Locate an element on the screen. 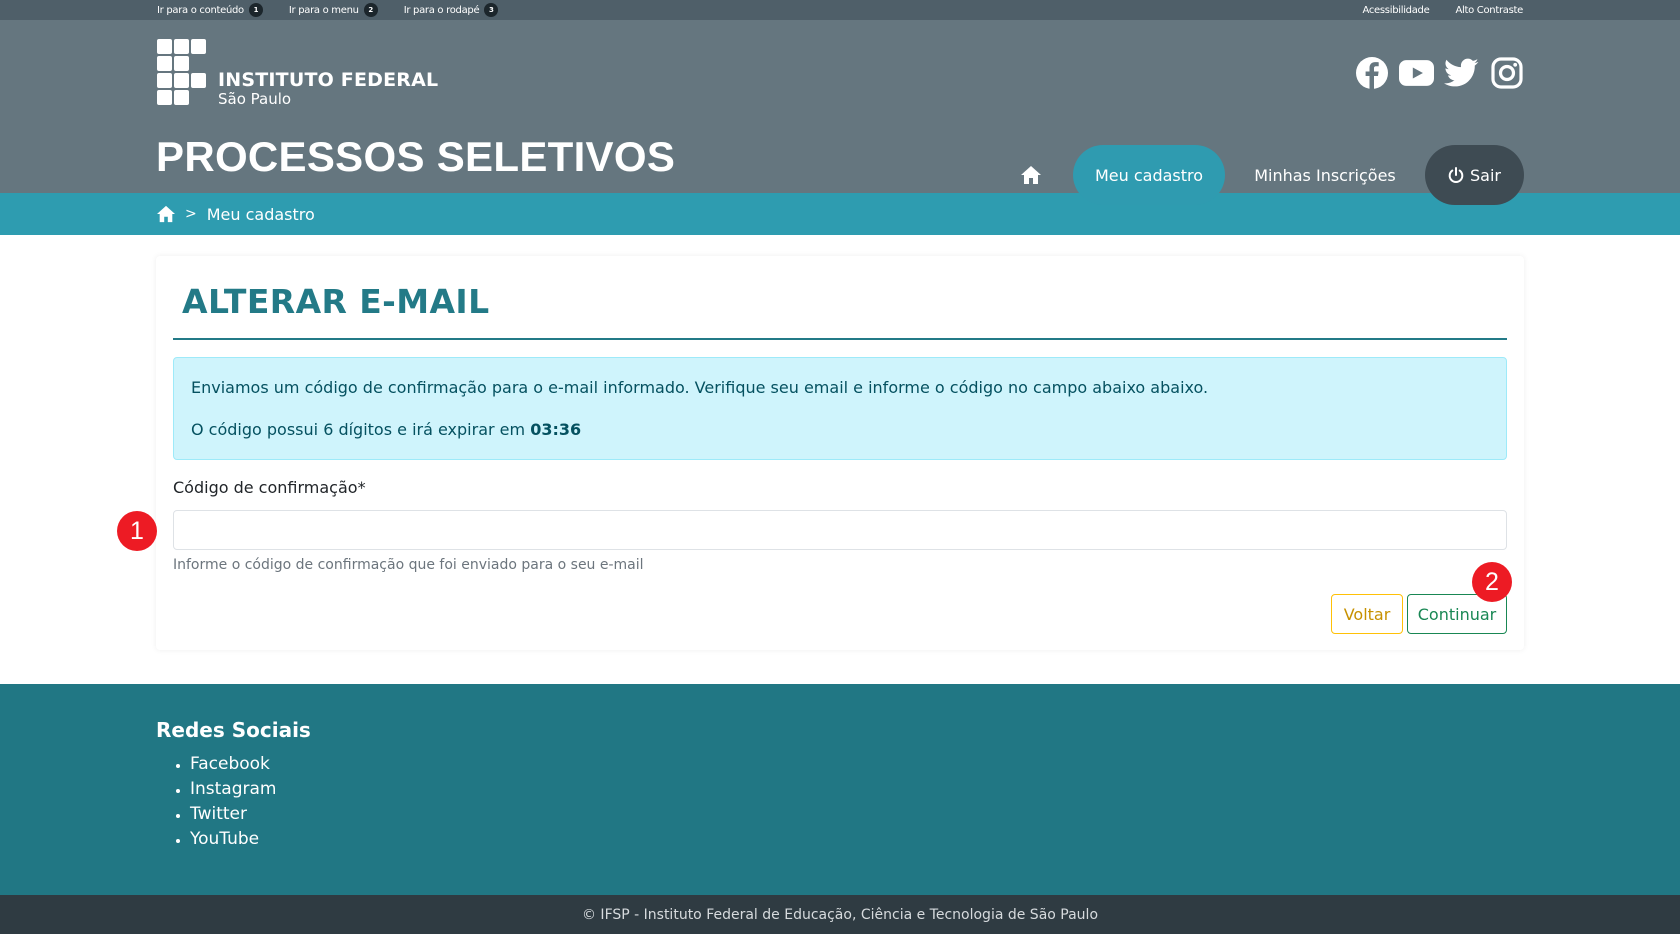 Image resolution: width=1680 pixels, height=934 pixels. breadcrumb-home-link is located at coordinates (166, 214).